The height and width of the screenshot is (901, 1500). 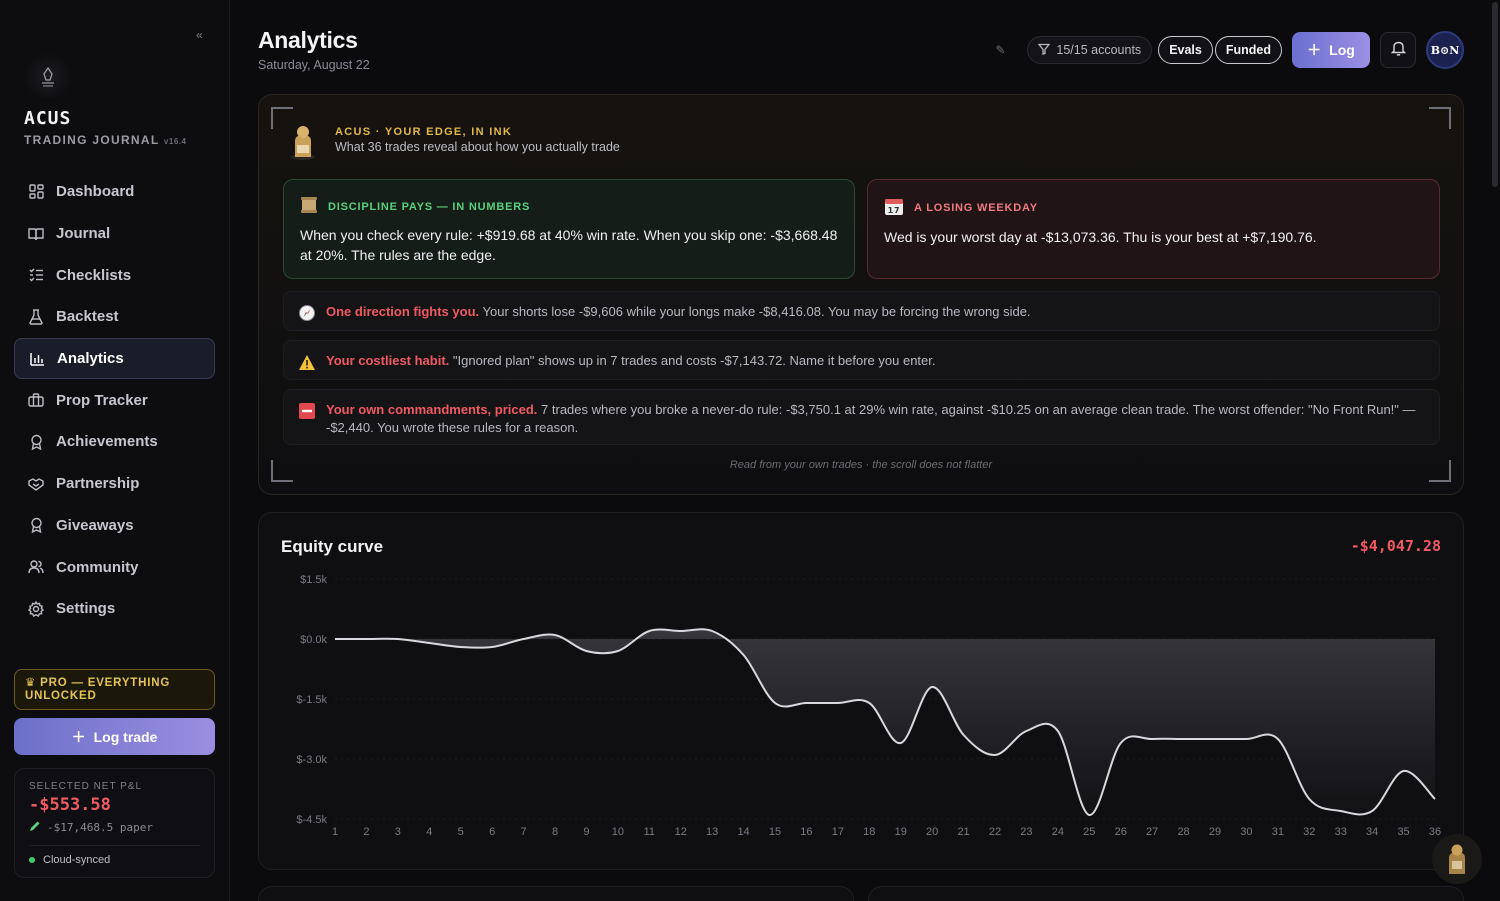 I want to click on y-tick-label: $0.0k, so click(x=313, y=640).